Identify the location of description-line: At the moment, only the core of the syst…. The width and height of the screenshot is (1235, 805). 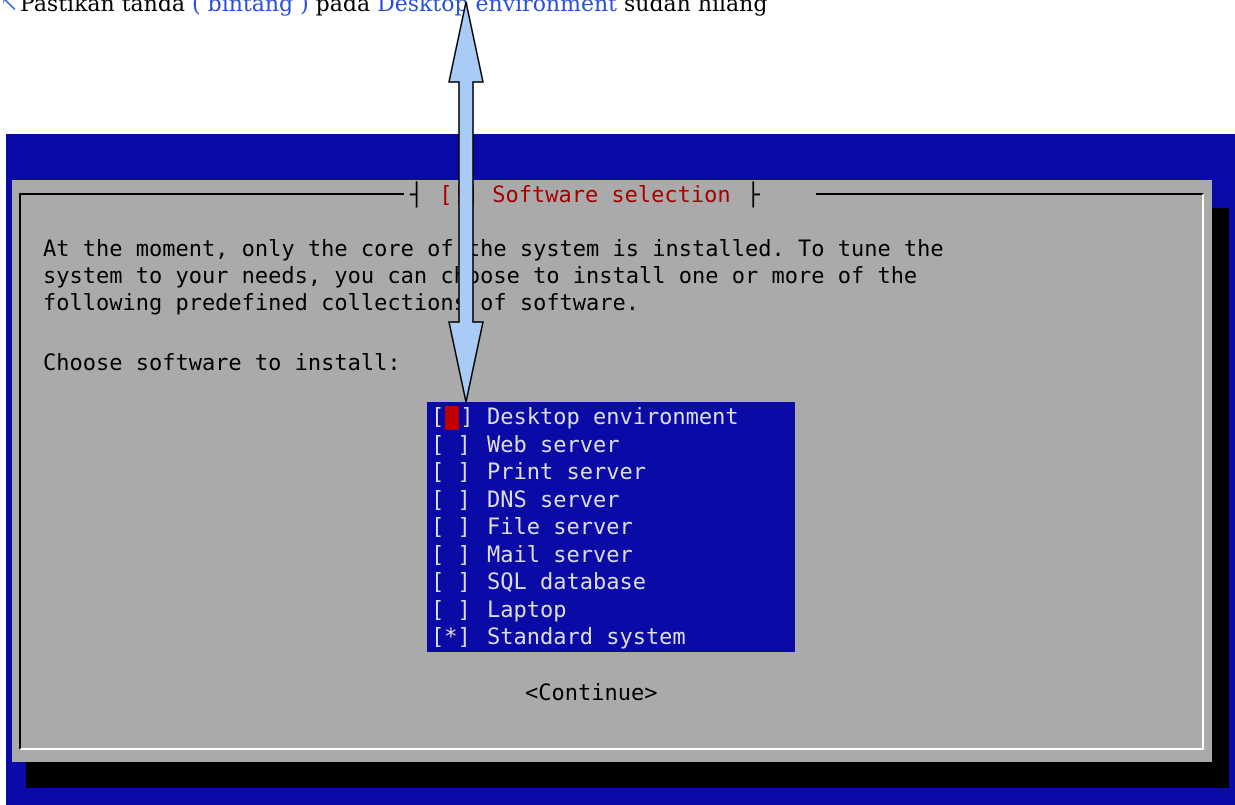
(493, 249).